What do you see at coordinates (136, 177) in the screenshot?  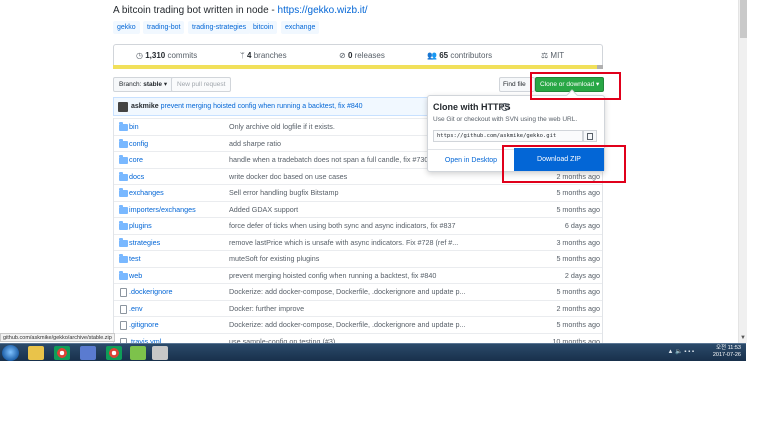 I see `file-name-link: docs` at bounding box center [136, 177].